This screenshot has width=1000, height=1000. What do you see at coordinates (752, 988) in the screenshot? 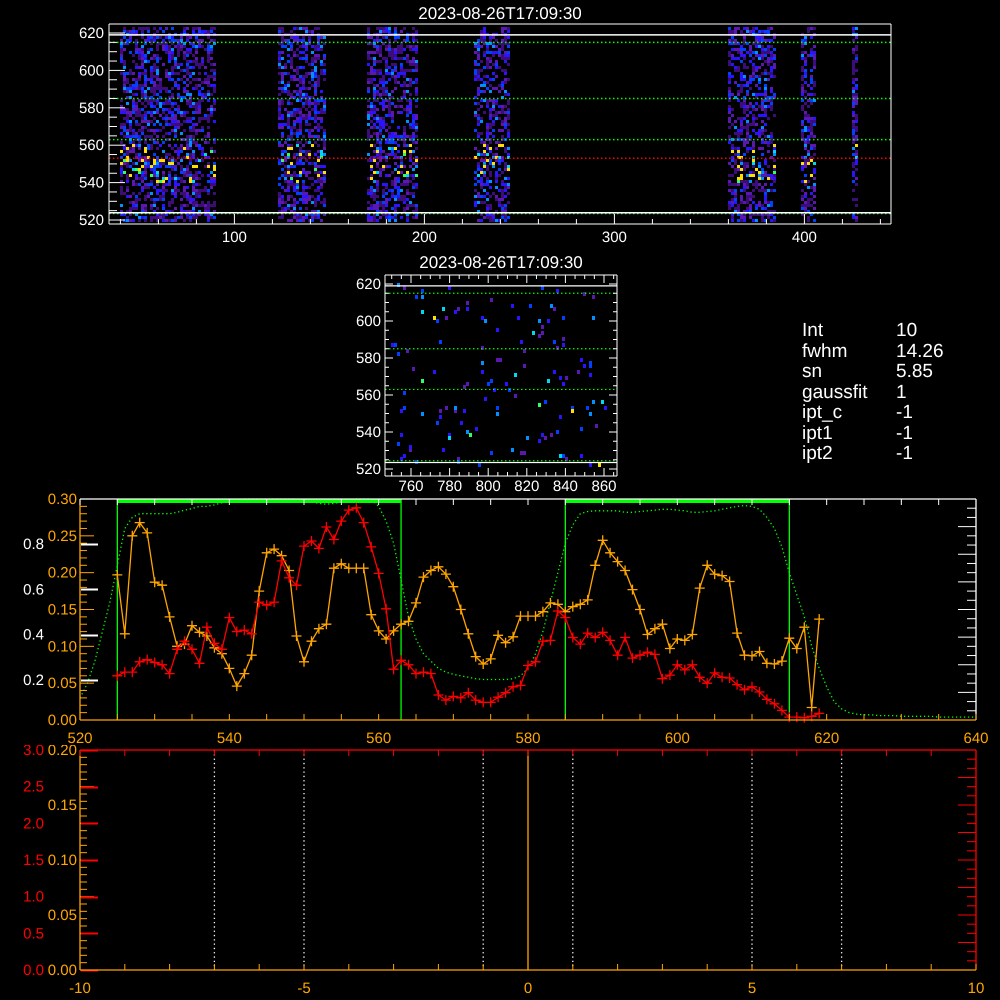
I see `tick-label: 5` at bounding box center [752, 988].